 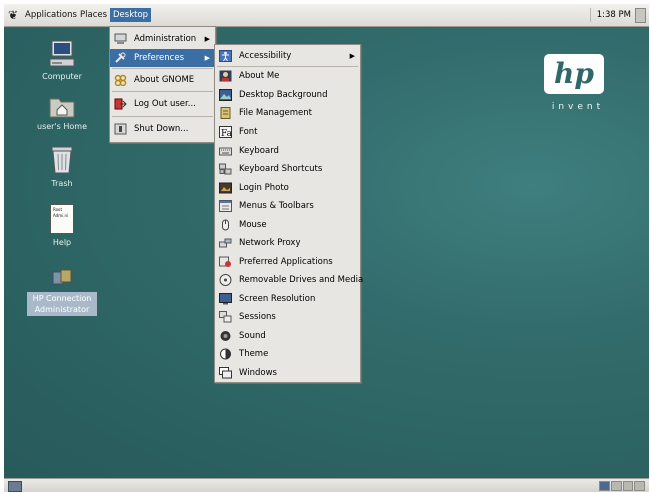 I want to click on menu-item-theme: Theme, so click(x=287, y=354).